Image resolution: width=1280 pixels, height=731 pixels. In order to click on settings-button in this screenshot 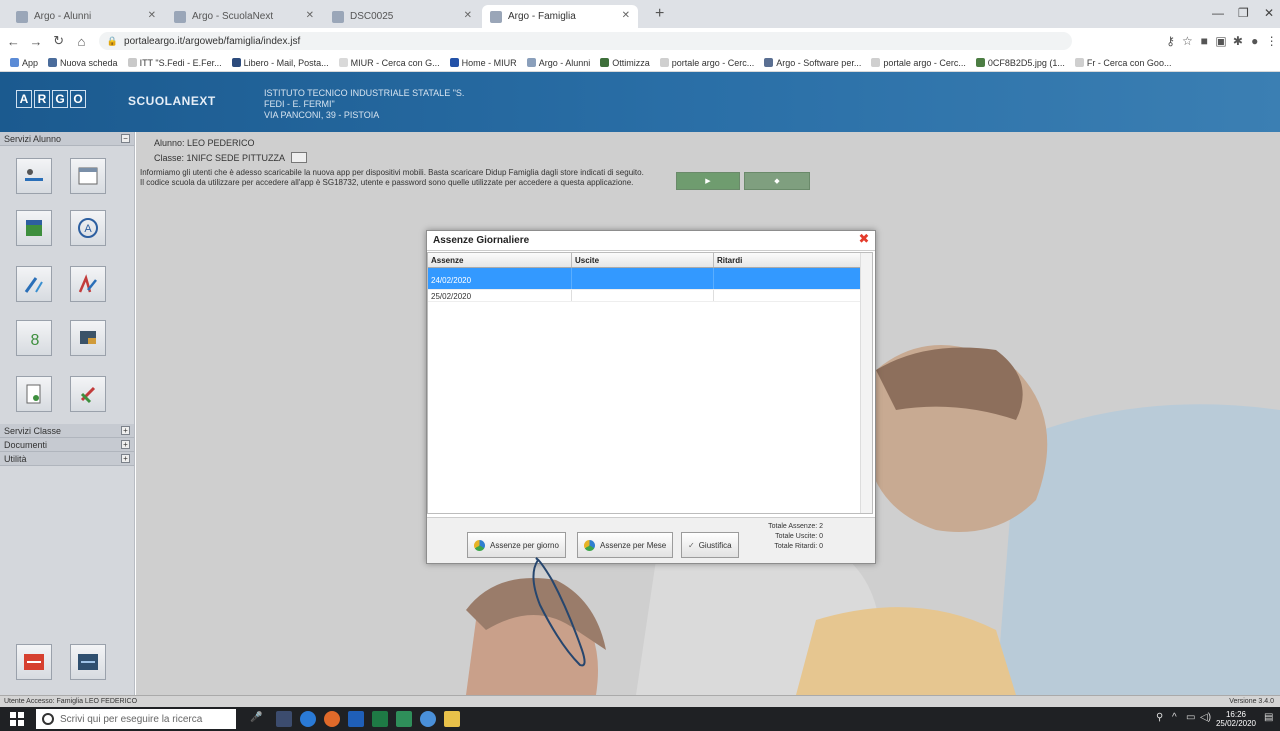, I will do `click(88, 662)`.